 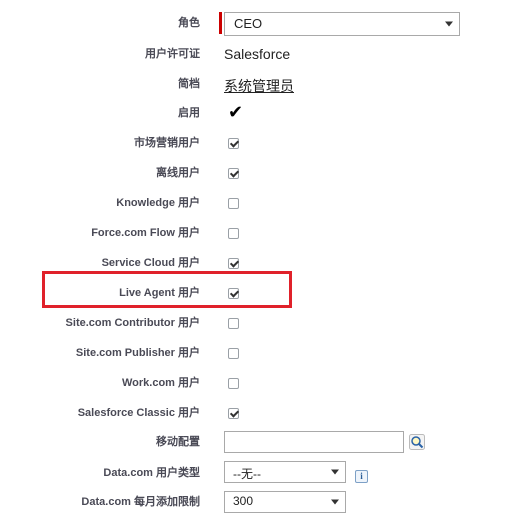 I want to click on required-indicator, so click(x=220, y=23).